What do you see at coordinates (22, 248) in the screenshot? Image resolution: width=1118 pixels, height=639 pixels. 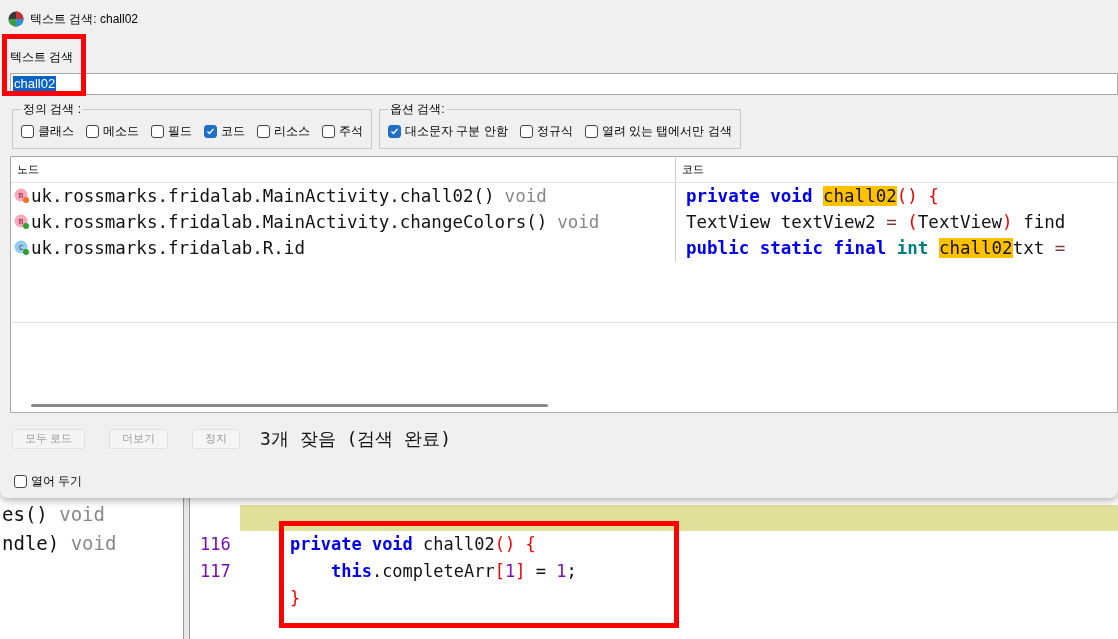 I see `class-icon: c` at bounding box center [22, 248].